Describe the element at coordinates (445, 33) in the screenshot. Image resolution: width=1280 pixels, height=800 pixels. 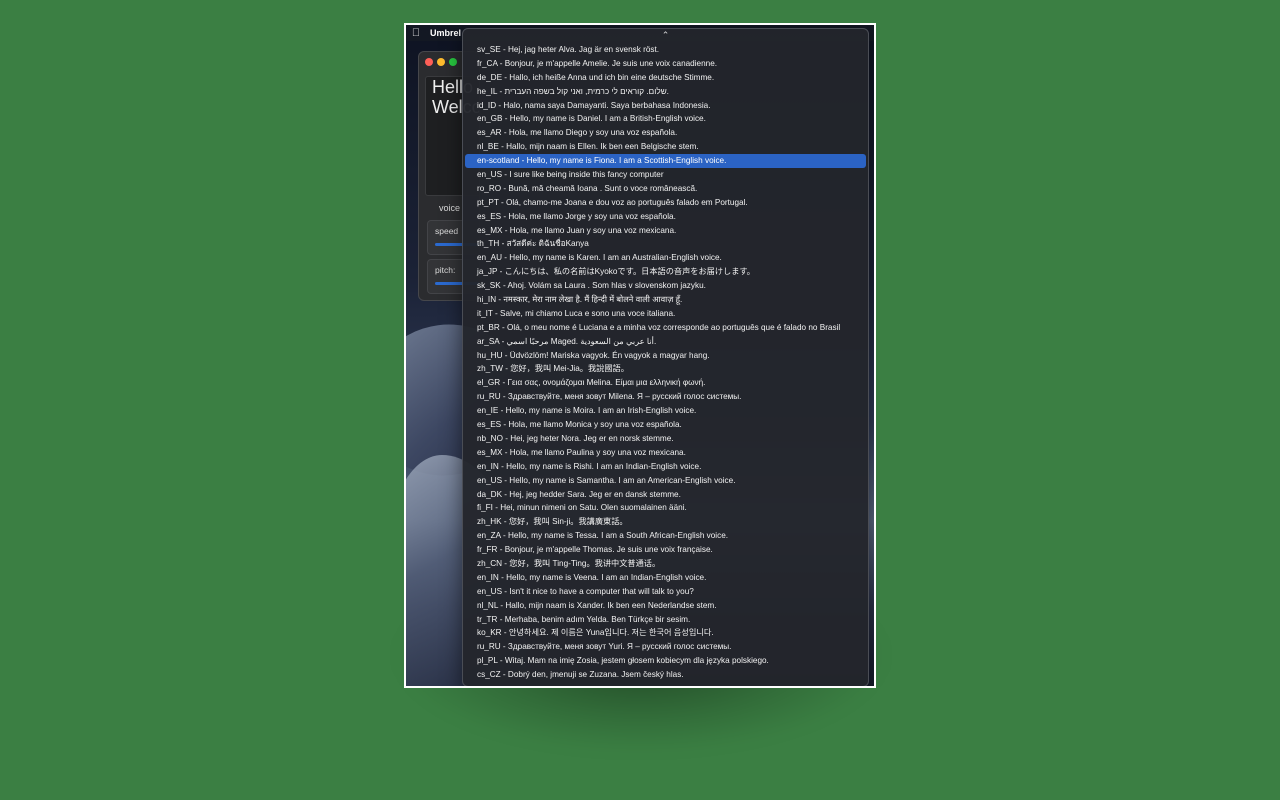
I see `app-menu-name: Umbrel` at that location.